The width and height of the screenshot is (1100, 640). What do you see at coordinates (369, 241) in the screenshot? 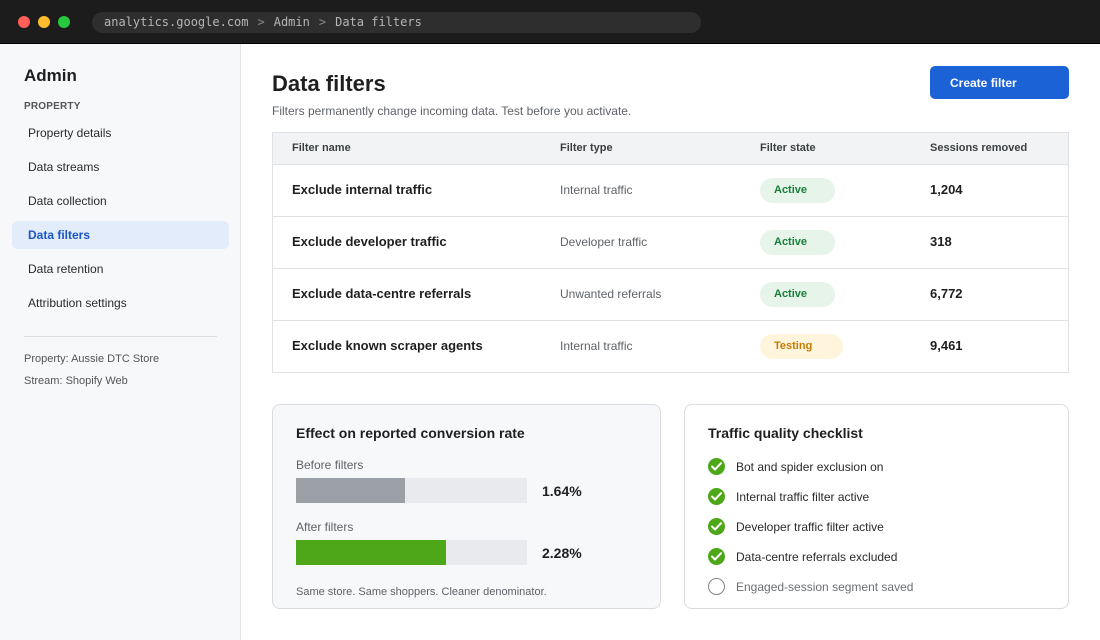
I see `filter-name: Exclude developer traffic` at bounding box center [369, 241].